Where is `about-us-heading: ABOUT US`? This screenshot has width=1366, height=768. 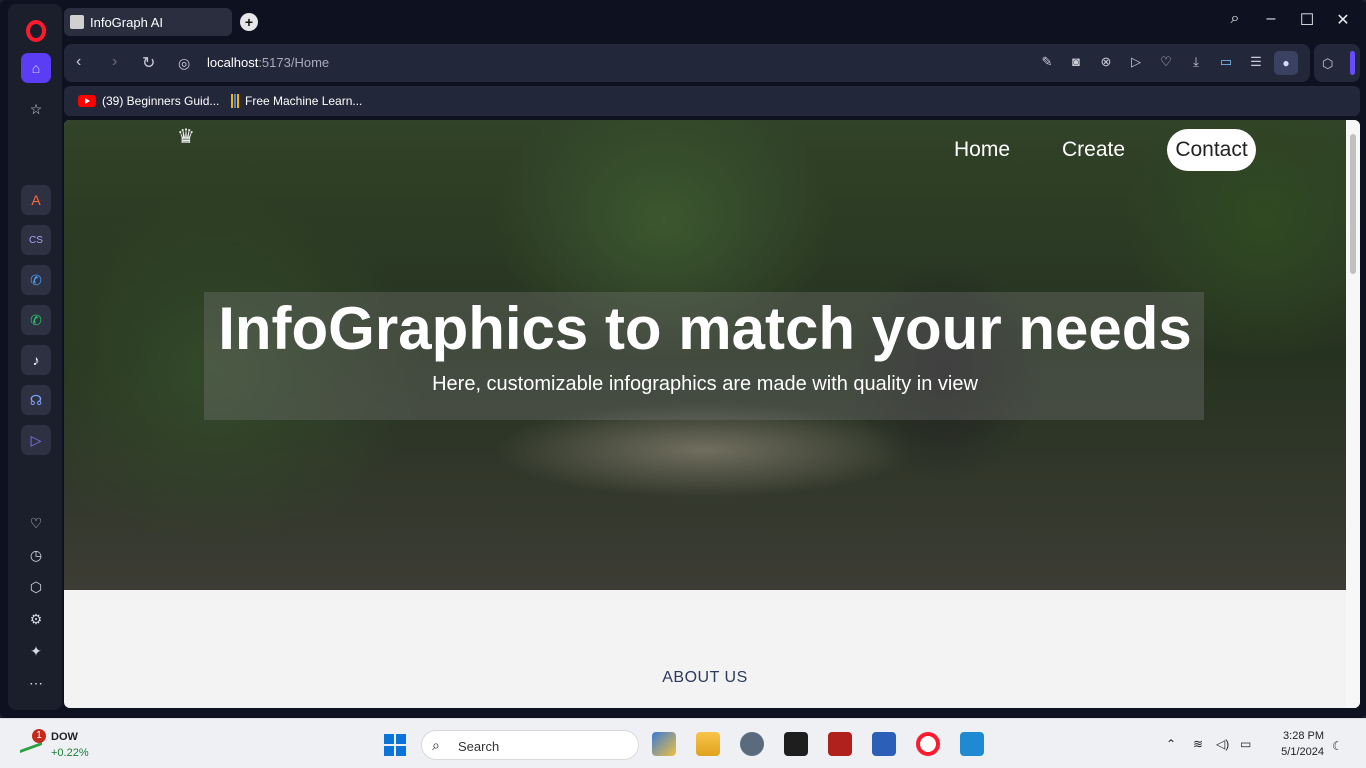 about-us-heading: ABOUT US is located at coordinates (705, 677).